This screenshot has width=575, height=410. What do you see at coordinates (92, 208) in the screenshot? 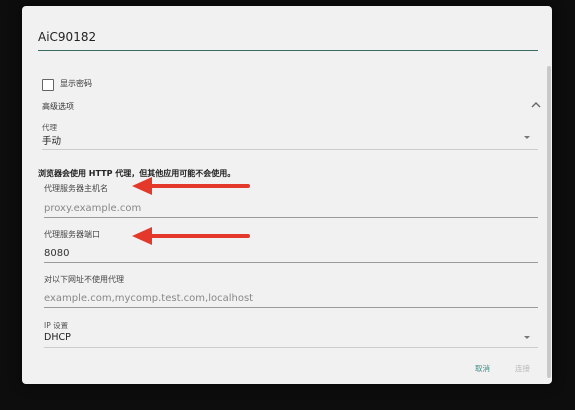
I see `proxy-hostname-input: proxy.example.com` at bounding box center [92, 208].